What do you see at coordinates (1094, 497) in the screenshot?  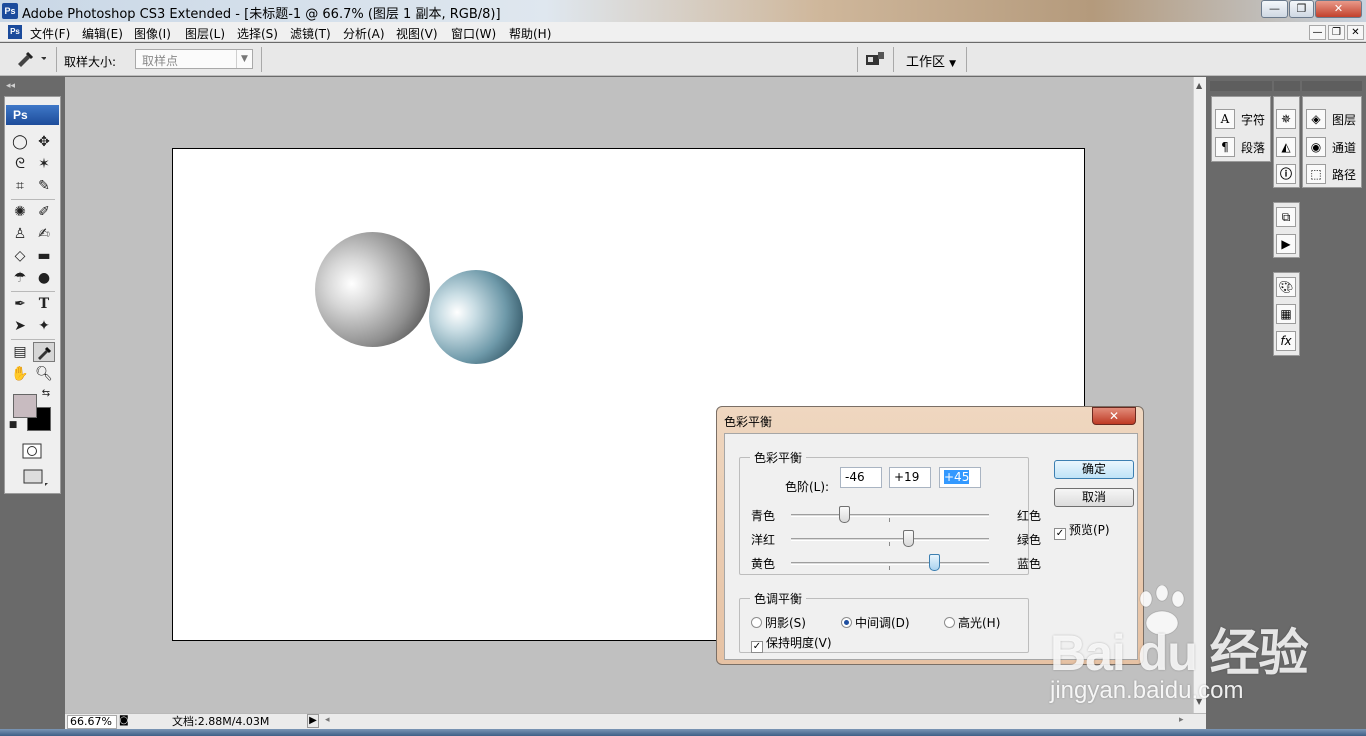 I see `cancel-button: 取消` at bounding box center [1094, 497].